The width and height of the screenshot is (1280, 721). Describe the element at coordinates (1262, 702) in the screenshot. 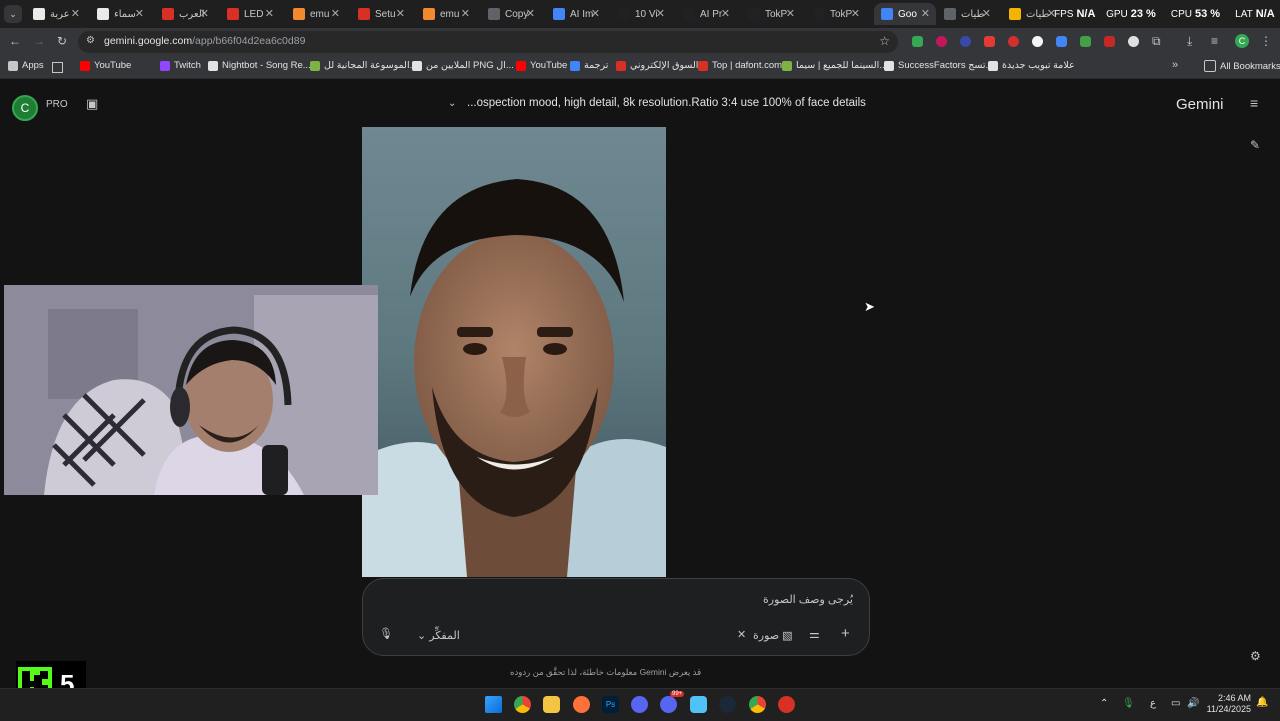

I see `notification-icon: 🔔` at that location.